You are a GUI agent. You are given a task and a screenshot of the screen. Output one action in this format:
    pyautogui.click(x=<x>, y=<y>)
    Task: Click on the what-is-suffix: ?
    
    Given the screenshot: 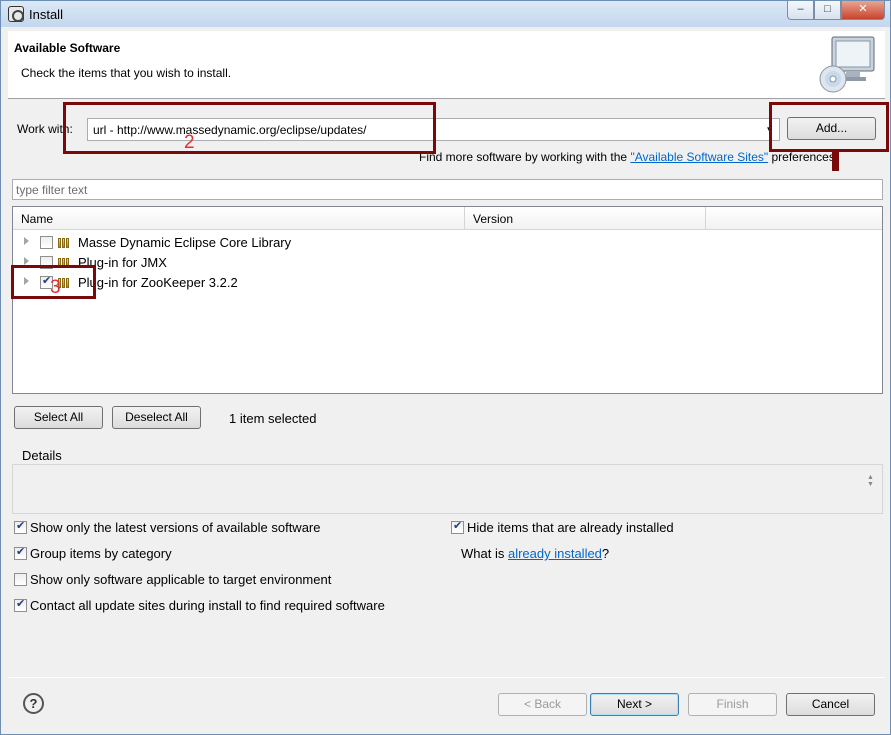 What is the action you would take?
    pyautogui.click(x=605, y=553)
    